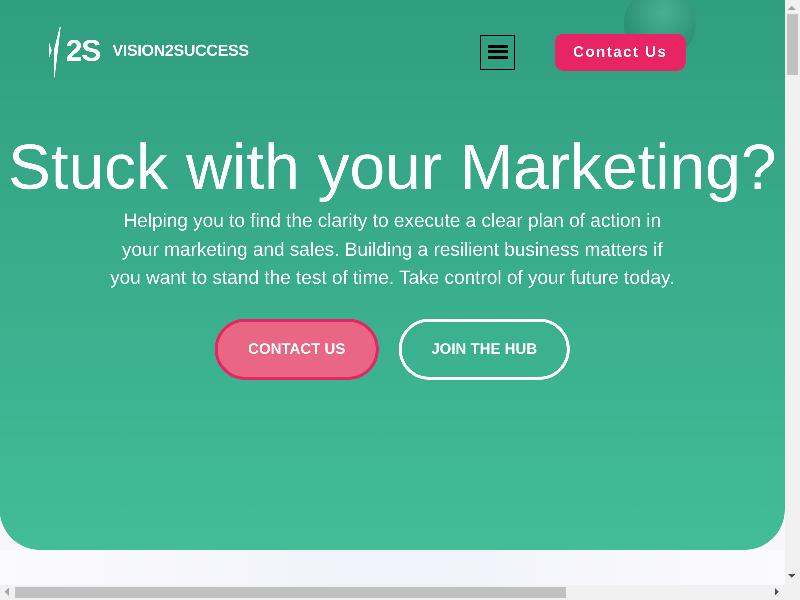 The height and width of the screenshot is (600, 800). I want to click on menu-icon, so click(498, 52).